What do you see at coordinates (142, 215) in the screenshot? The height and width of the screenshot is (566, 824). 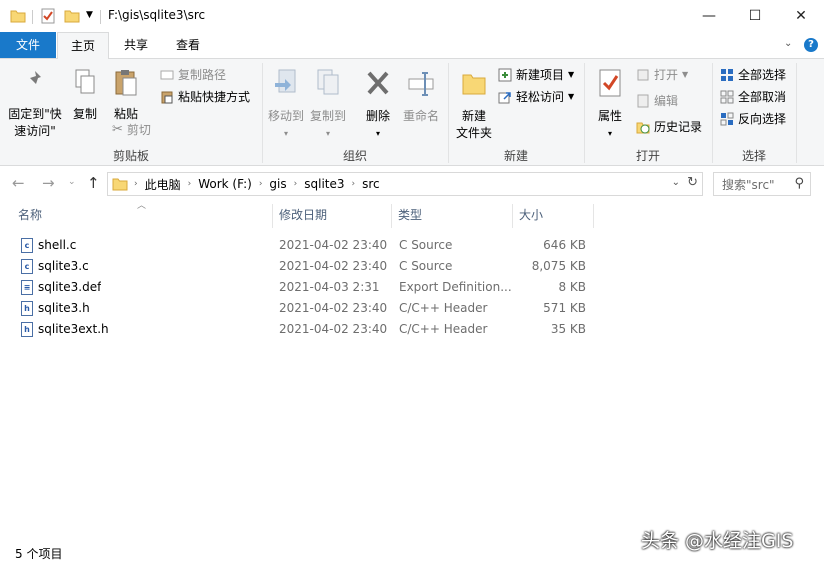 I see `column-header-name: 名称` at bounding box center [142, 215].